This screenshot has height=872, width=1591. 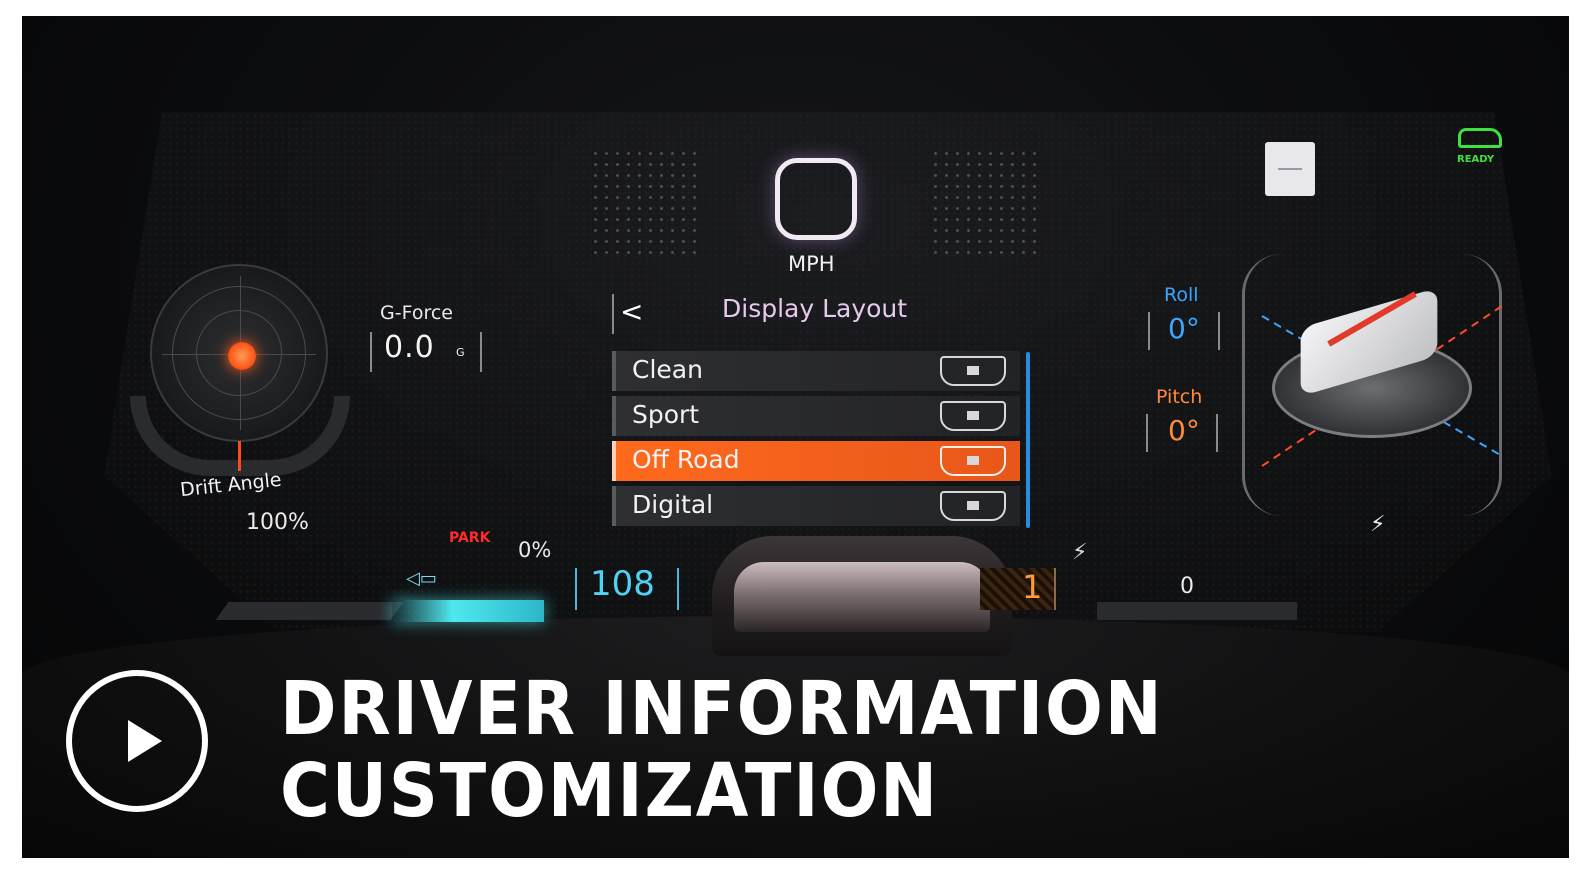 I want to click on drift-needle, so click(x=239, y=456).